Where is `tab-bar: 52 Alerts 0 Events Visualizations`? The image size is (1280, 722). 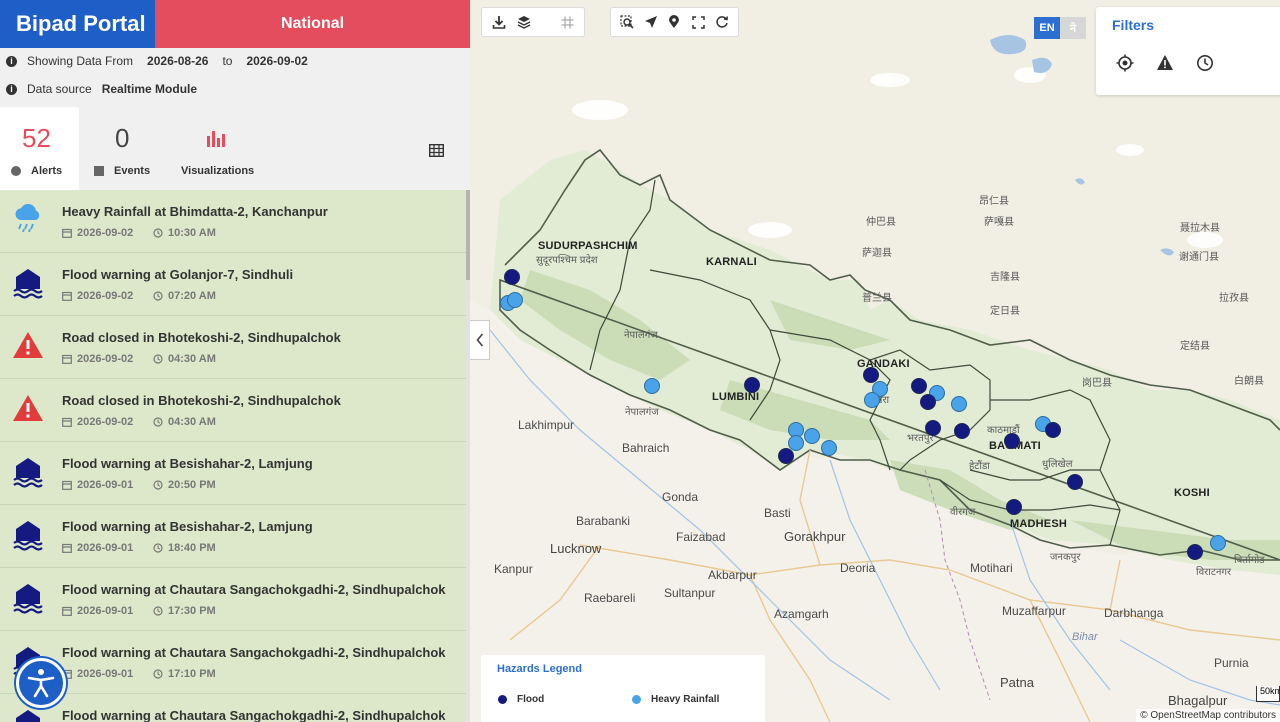
tab-bar: 52 Alerts 0 Events Visualizations is located at coordinates (235, 148).